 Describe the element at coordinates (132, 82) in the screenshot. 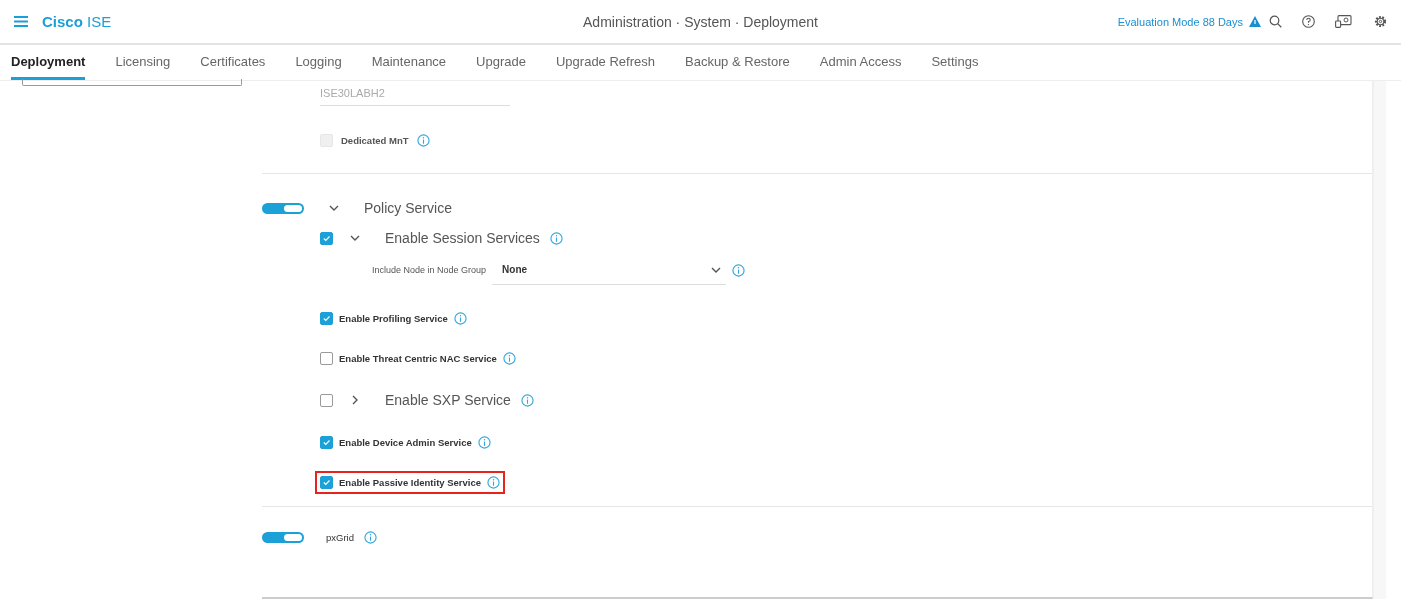

I see `input-field` at that location.